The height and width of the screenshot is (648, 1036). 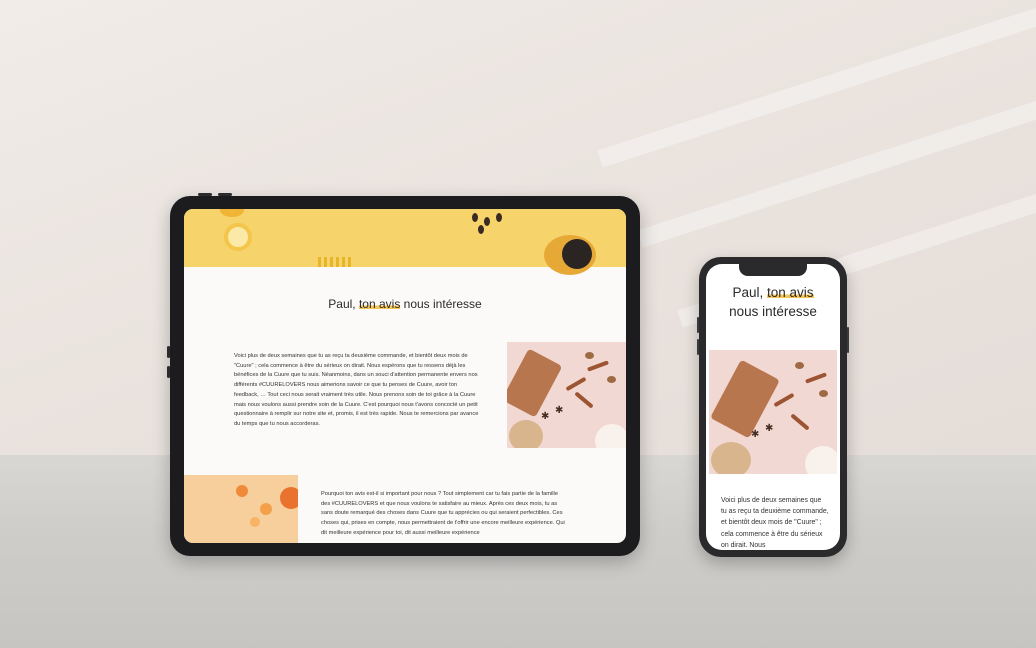 I want to click on lemon-slice-image, so click(x=238, y=237).